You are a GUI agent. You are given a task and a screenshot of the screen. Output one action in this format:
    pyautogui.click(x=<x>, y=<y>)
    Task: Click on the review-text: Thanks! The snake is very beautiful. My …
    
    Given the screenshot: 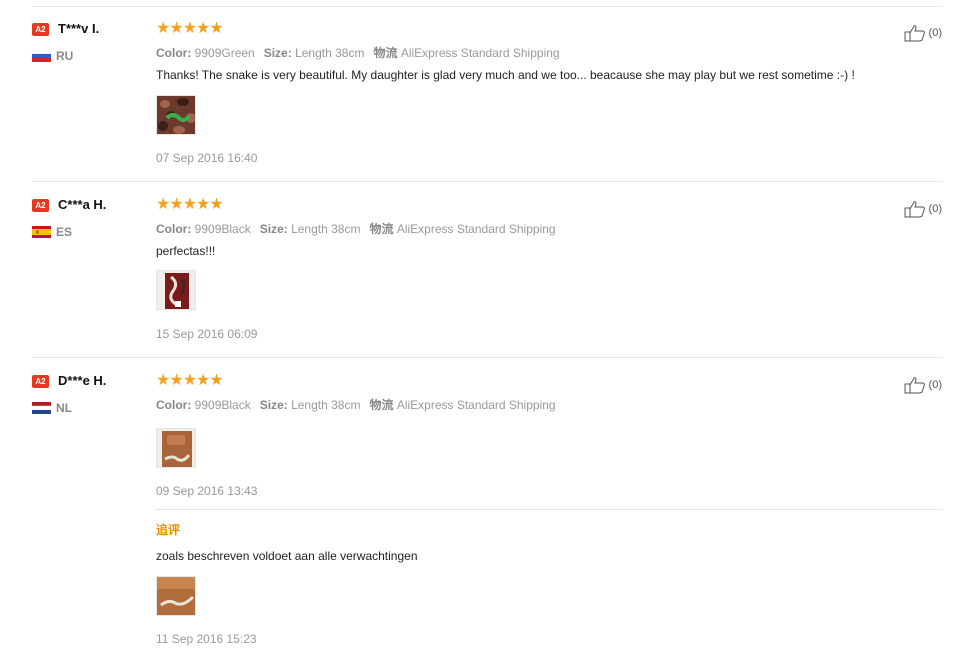 What is the action you would take?
    pyautogui.click(x=505, y=75)
    